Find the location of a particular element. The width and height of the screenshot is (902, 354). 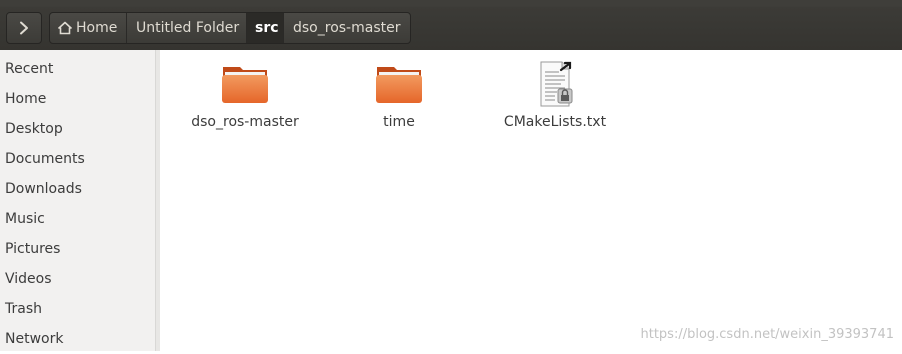

file-name: dso_ros-master is located at coordinates (245, 122).